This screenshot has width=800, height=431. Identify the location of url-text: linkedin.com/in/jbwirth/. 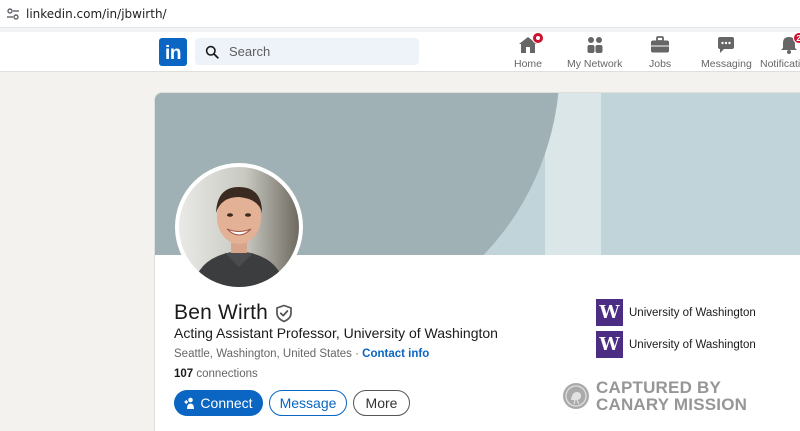
(96, 14).